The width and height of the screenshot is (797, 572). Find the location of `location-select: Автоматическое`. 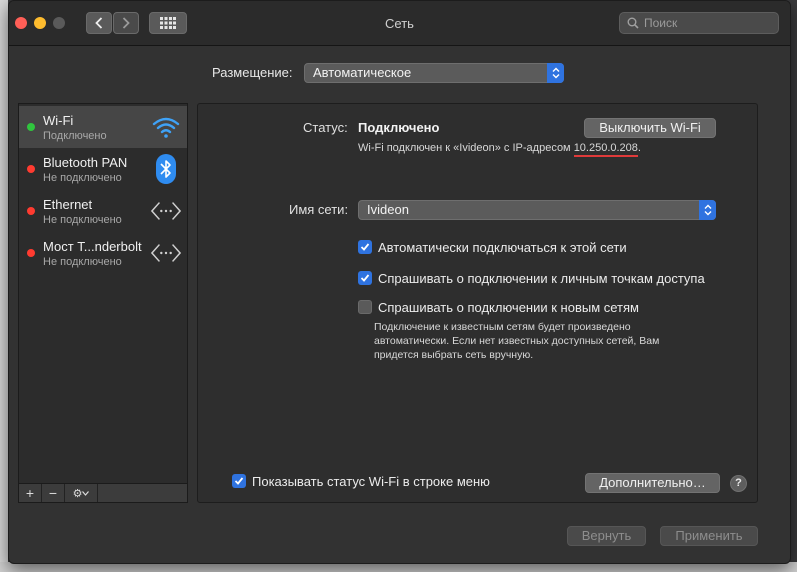

location-select: Автоматическое is located at coordinates (434, 73).